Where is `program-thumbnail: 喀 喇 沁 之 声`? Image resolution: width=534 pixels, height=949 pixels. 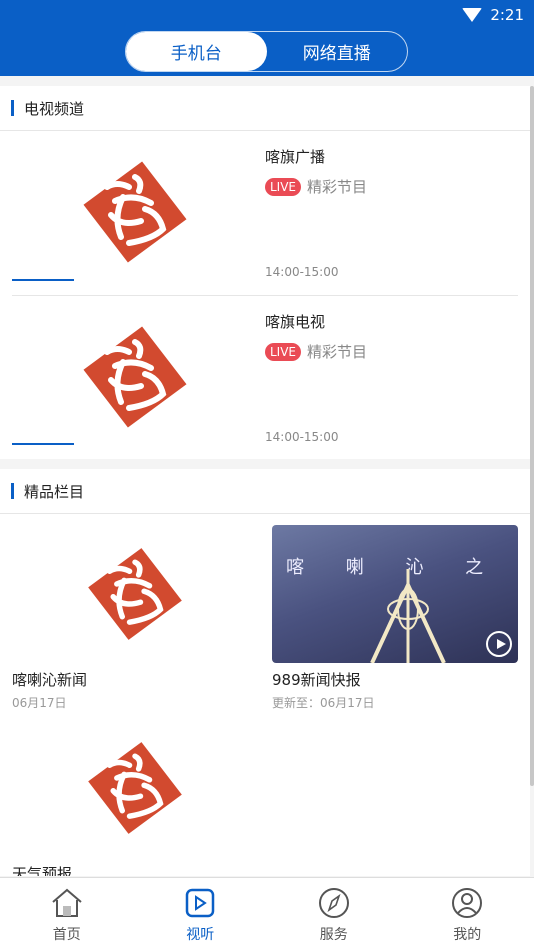
program-thumbnail: 喀 喇 沁 之 声 is located at coordinates (395, 594).